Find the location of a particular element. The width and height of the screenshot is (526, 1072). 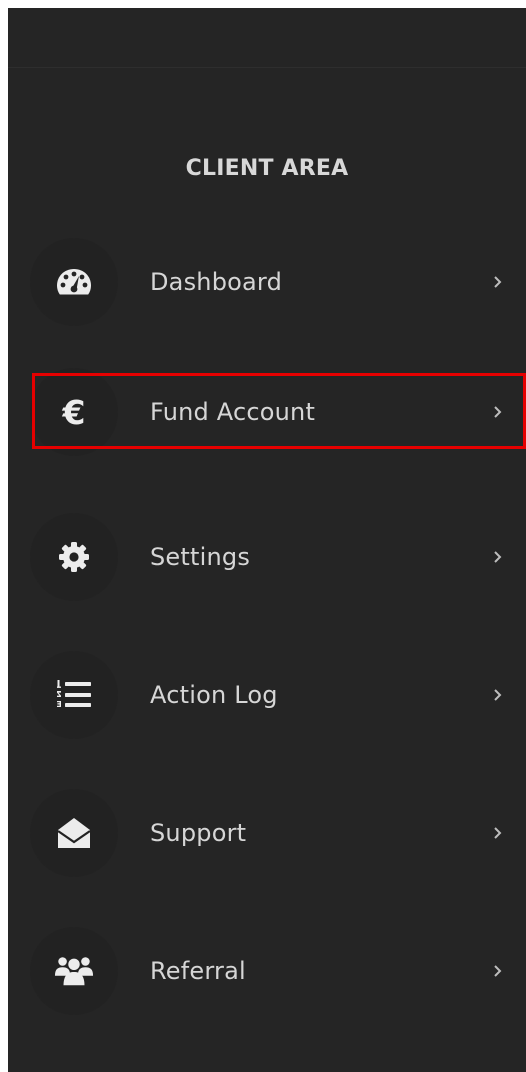

highlight-box is located at coordinates (279, 411).